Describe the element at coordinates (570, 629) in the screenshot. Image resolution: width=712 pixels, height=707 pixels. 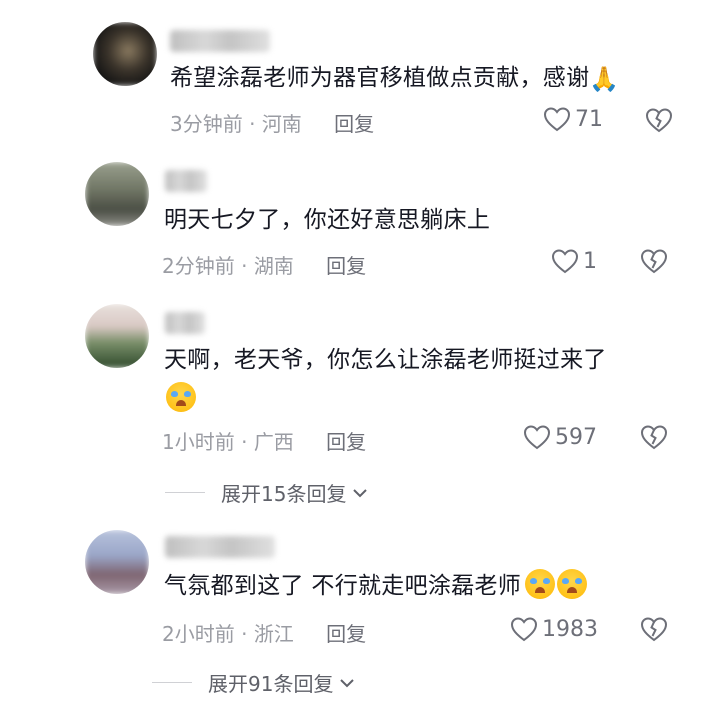
I see `like-count: 1983` at that location.